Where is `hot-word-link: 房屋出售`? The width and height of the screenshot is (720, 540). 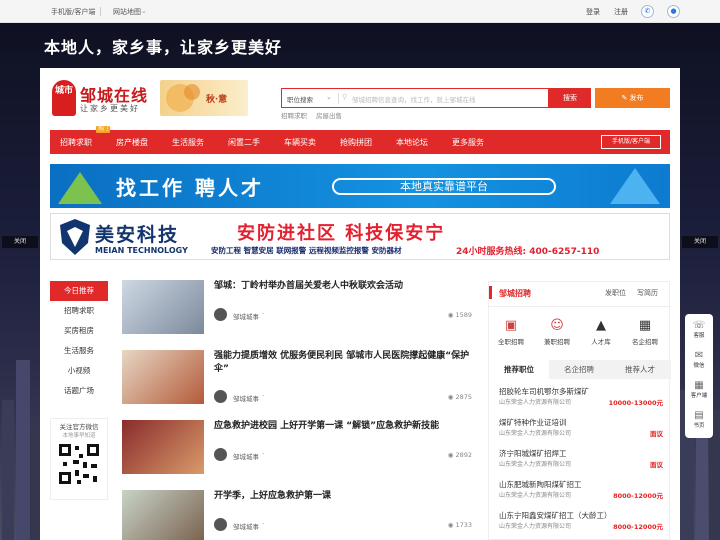 hot-word-link: 房屋出售 is located at coordinates (329, 115).